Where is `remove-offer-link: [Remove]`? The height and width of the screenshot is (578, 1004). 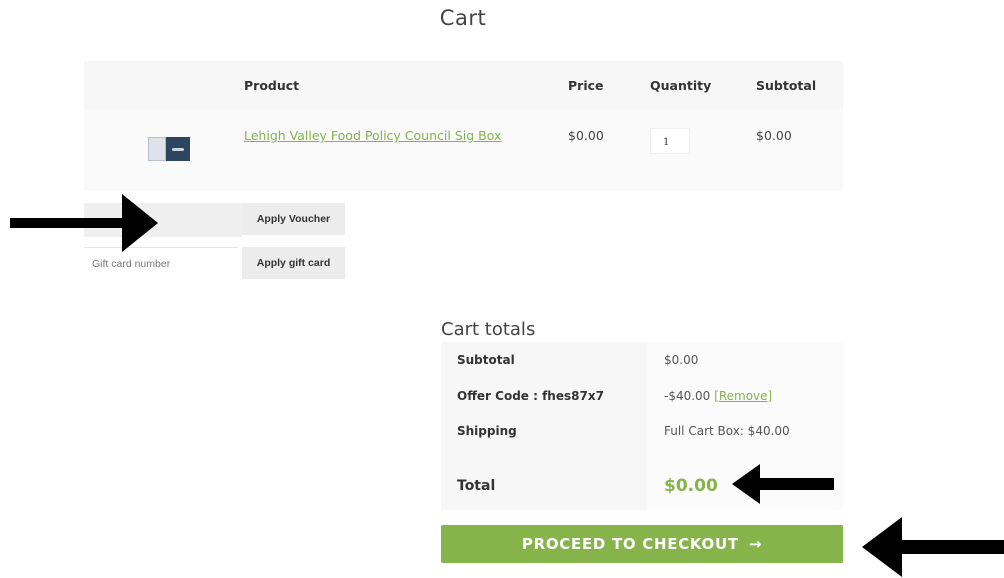 remove-offer-link: [Remove] is located at coordinates (743, 396).